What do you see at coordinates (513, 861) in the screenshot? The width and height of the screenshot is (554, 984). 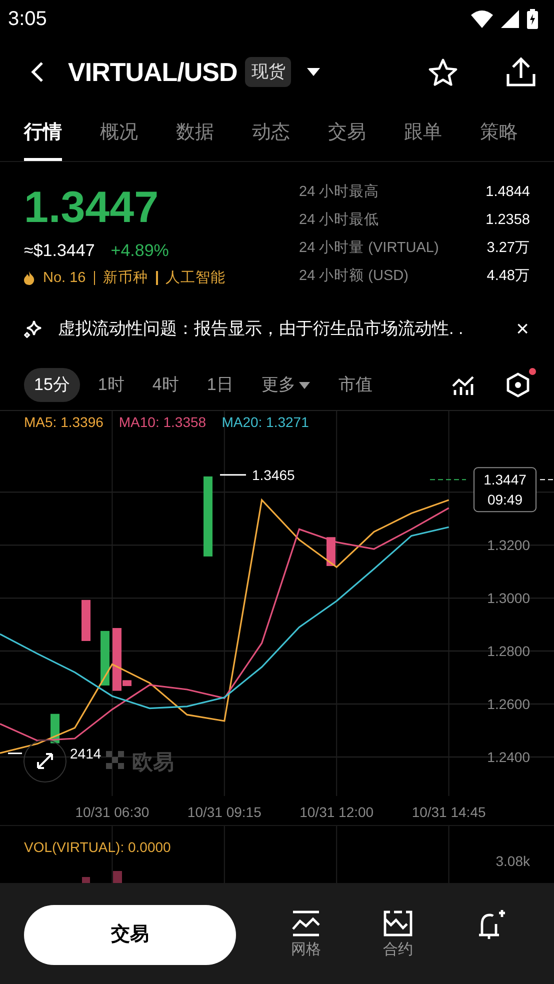 I see `volume-axis-label: 3.08k` at bounding box center [513, 861].